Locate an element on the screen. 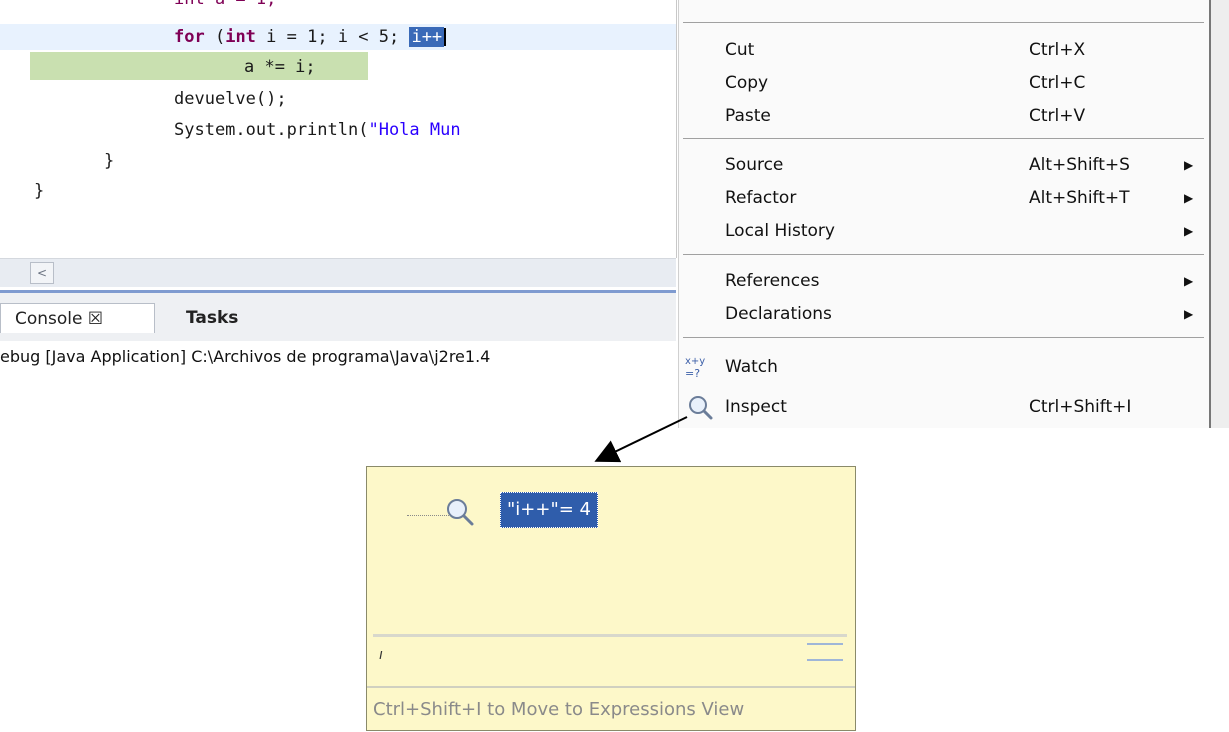  menu-item-local-history: Local History ▶ is located at coordinates (944, 231).